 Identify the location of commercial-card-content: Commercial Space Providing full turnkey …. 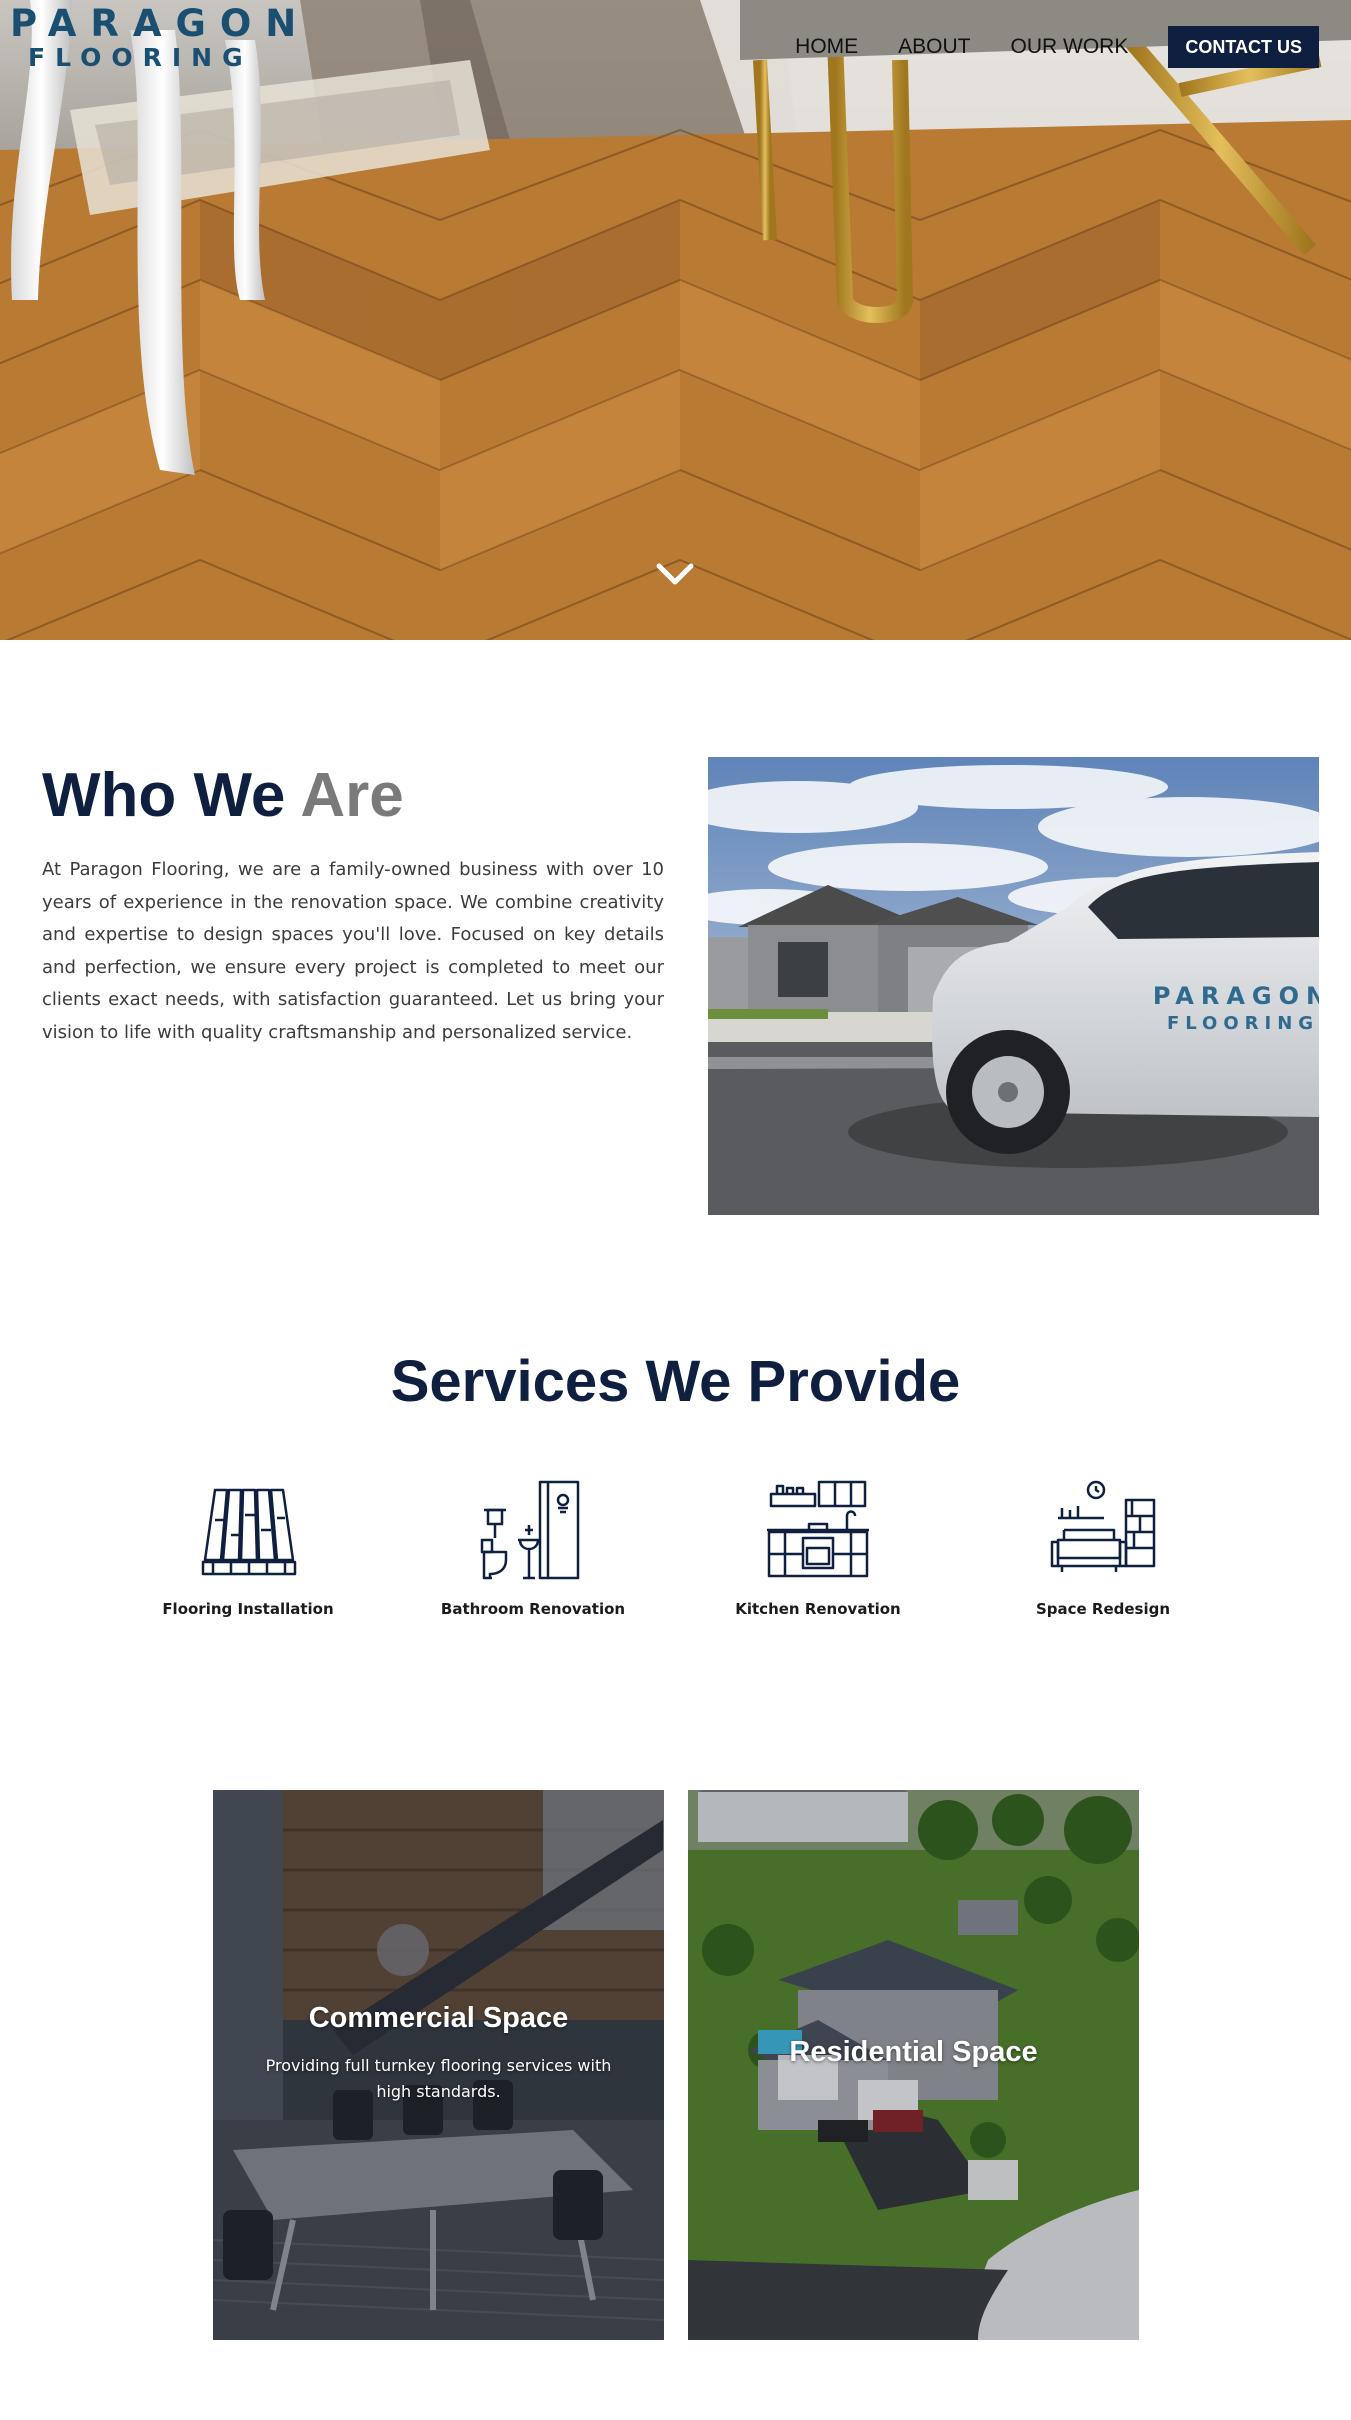
(438, 2053).